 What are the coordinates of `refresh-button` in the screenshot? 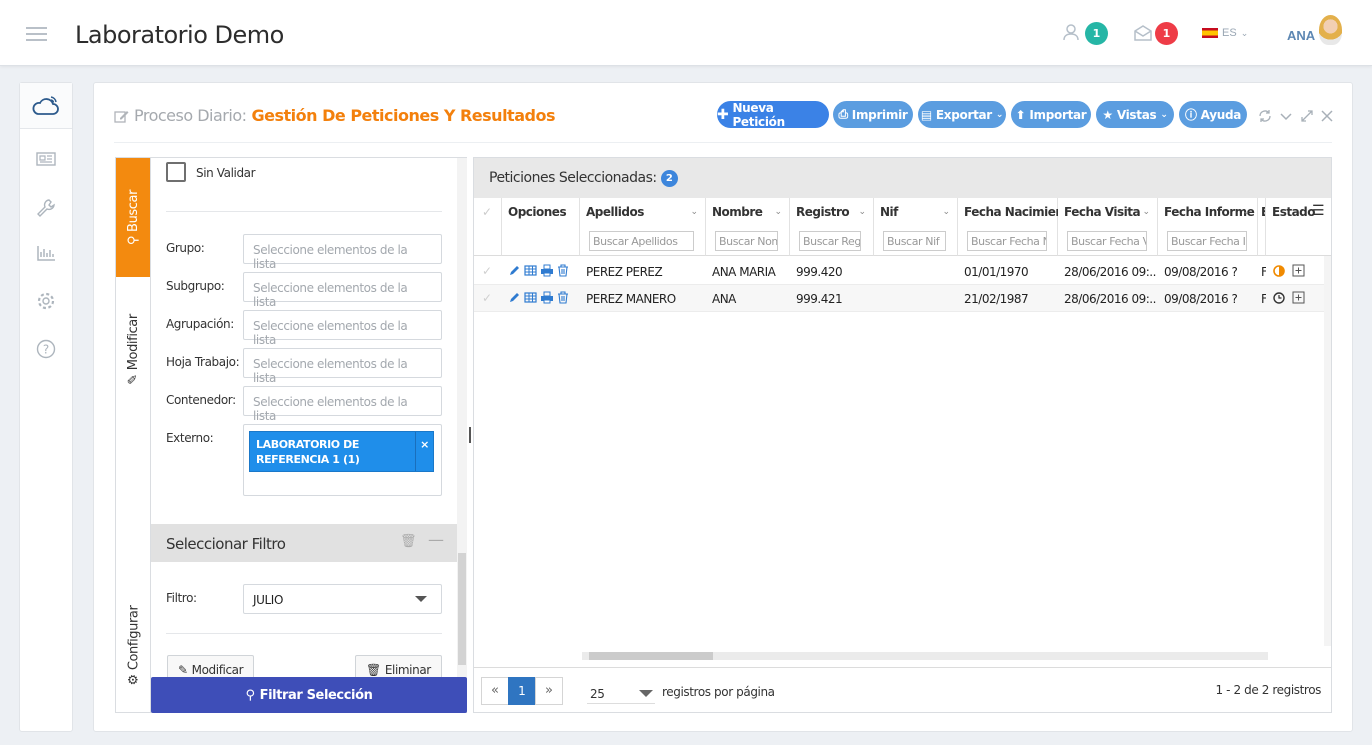 It's located at (1265, 117).